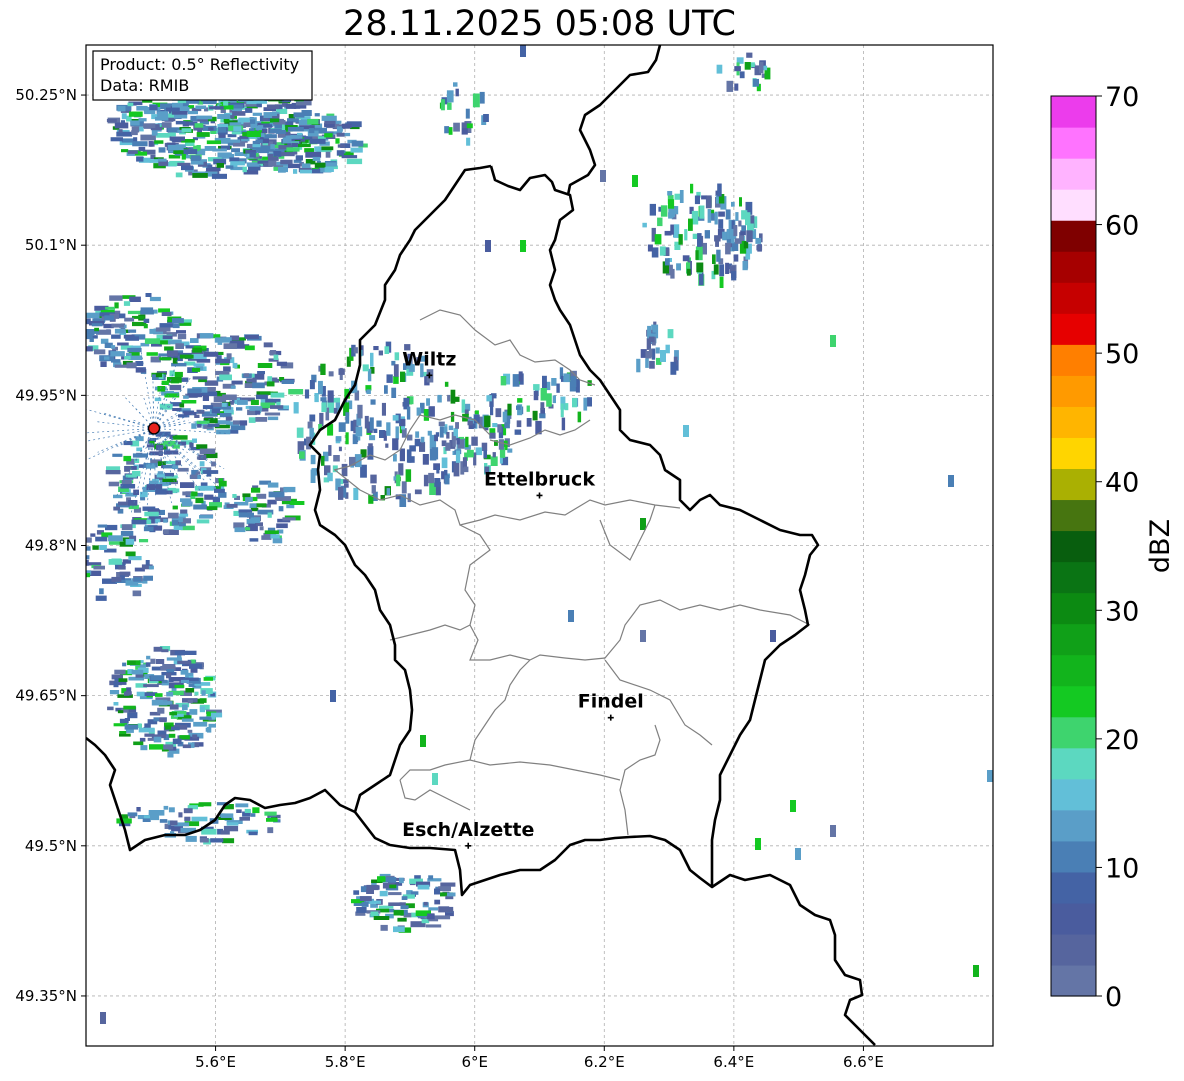 This screenshot has height=1081, width=1184. Describe the element at coordinates (611, 702) in the screenshot. I see `city-label: Findel` at that location.